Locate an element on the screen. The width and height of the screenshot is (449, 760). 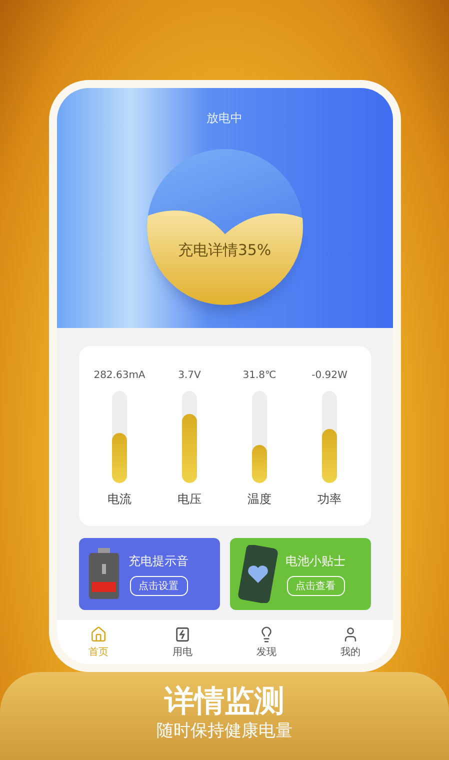
metric-label: 温度 is located at coordinates (260, 499).